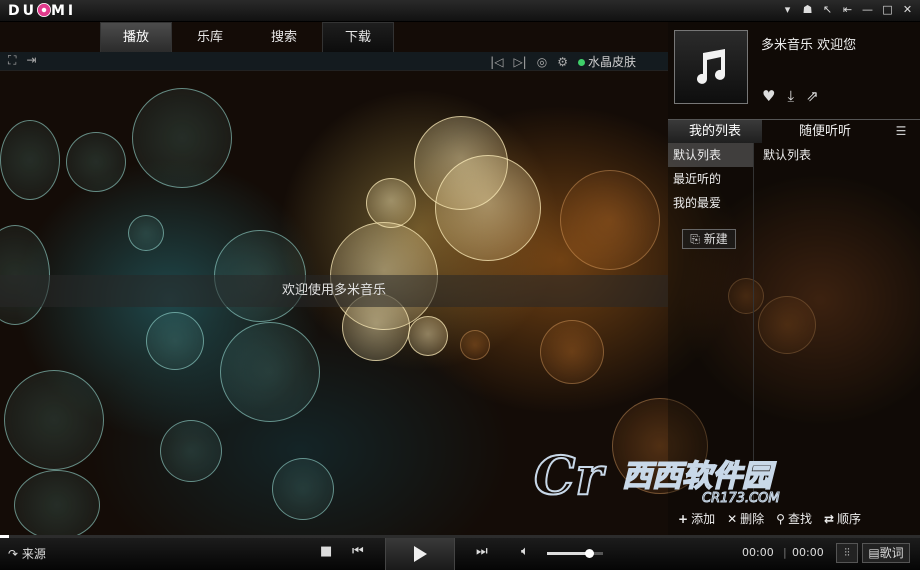  Describe the element at coordinates (568, 553) in the screenshot. I see `volume-fill` at that location.